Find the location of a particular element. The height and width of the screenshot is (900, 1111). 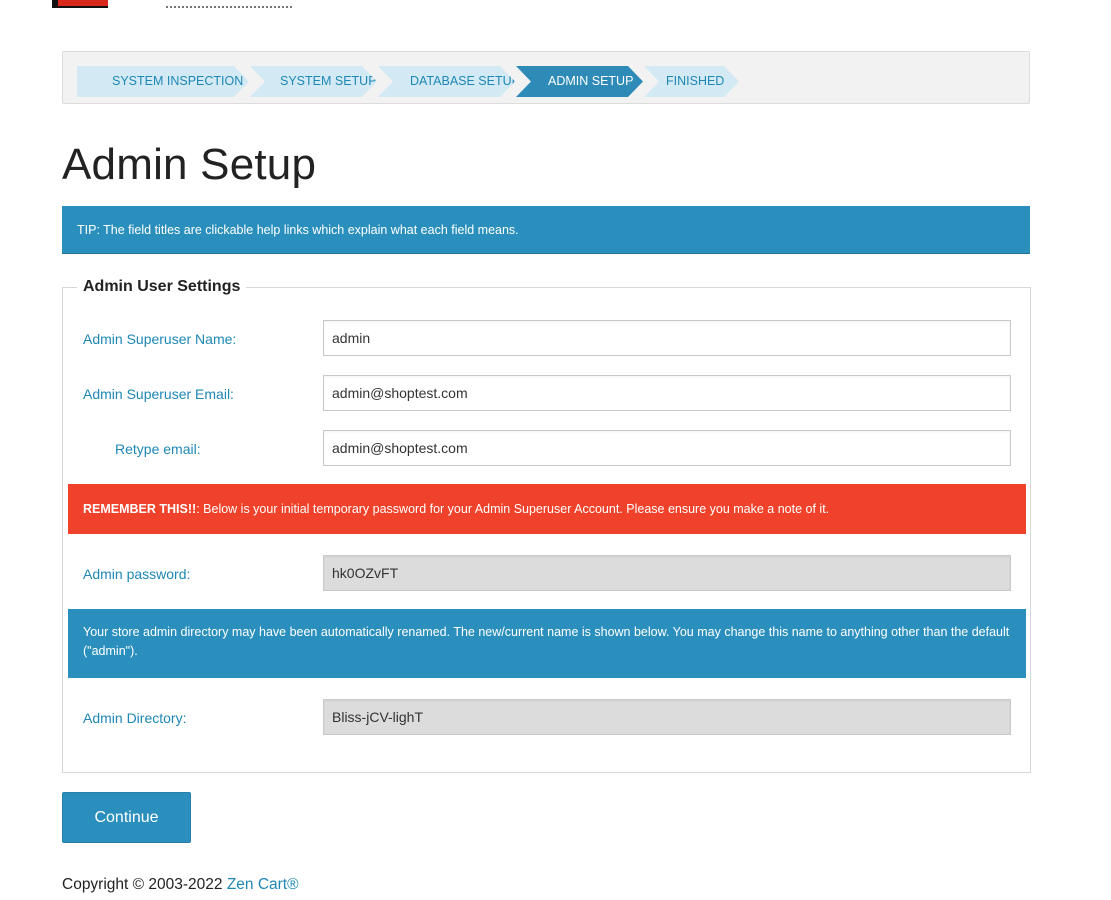

admin-directory-help-link: Admin Directory: is located at coordinates (134, 718).